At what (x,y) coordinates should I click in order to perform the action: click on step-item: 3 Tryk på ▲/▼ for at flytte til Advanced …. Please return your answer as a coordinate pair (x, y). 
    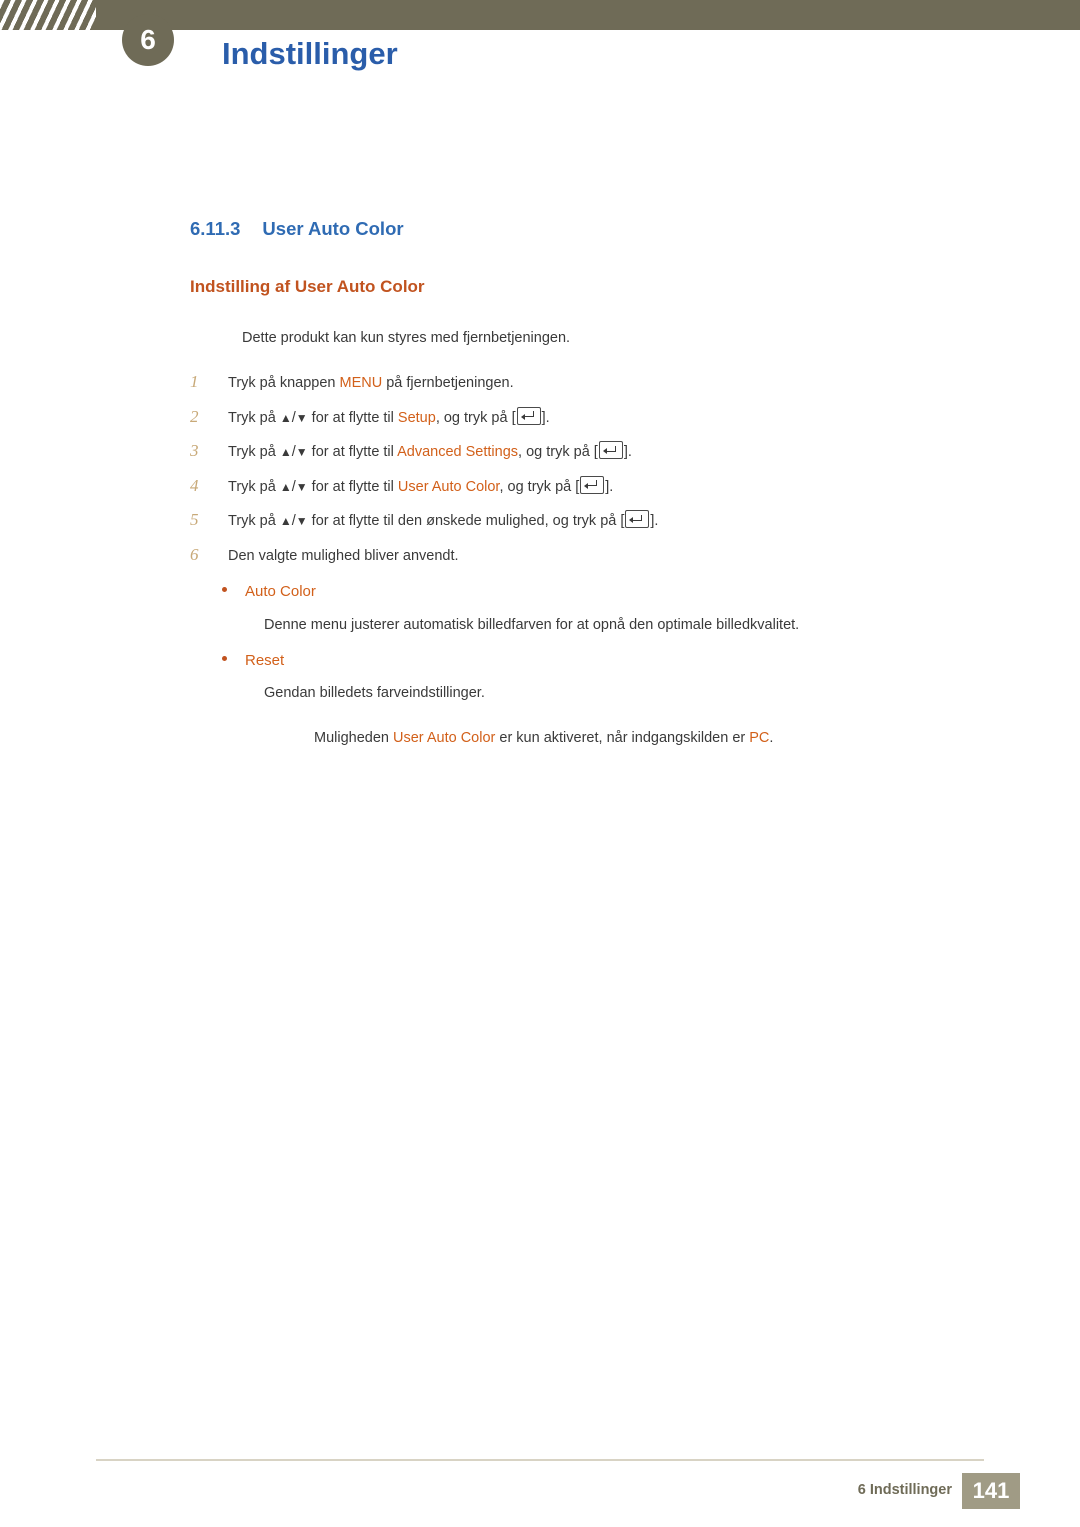
    Looking at the image, I should click on (590, 458).